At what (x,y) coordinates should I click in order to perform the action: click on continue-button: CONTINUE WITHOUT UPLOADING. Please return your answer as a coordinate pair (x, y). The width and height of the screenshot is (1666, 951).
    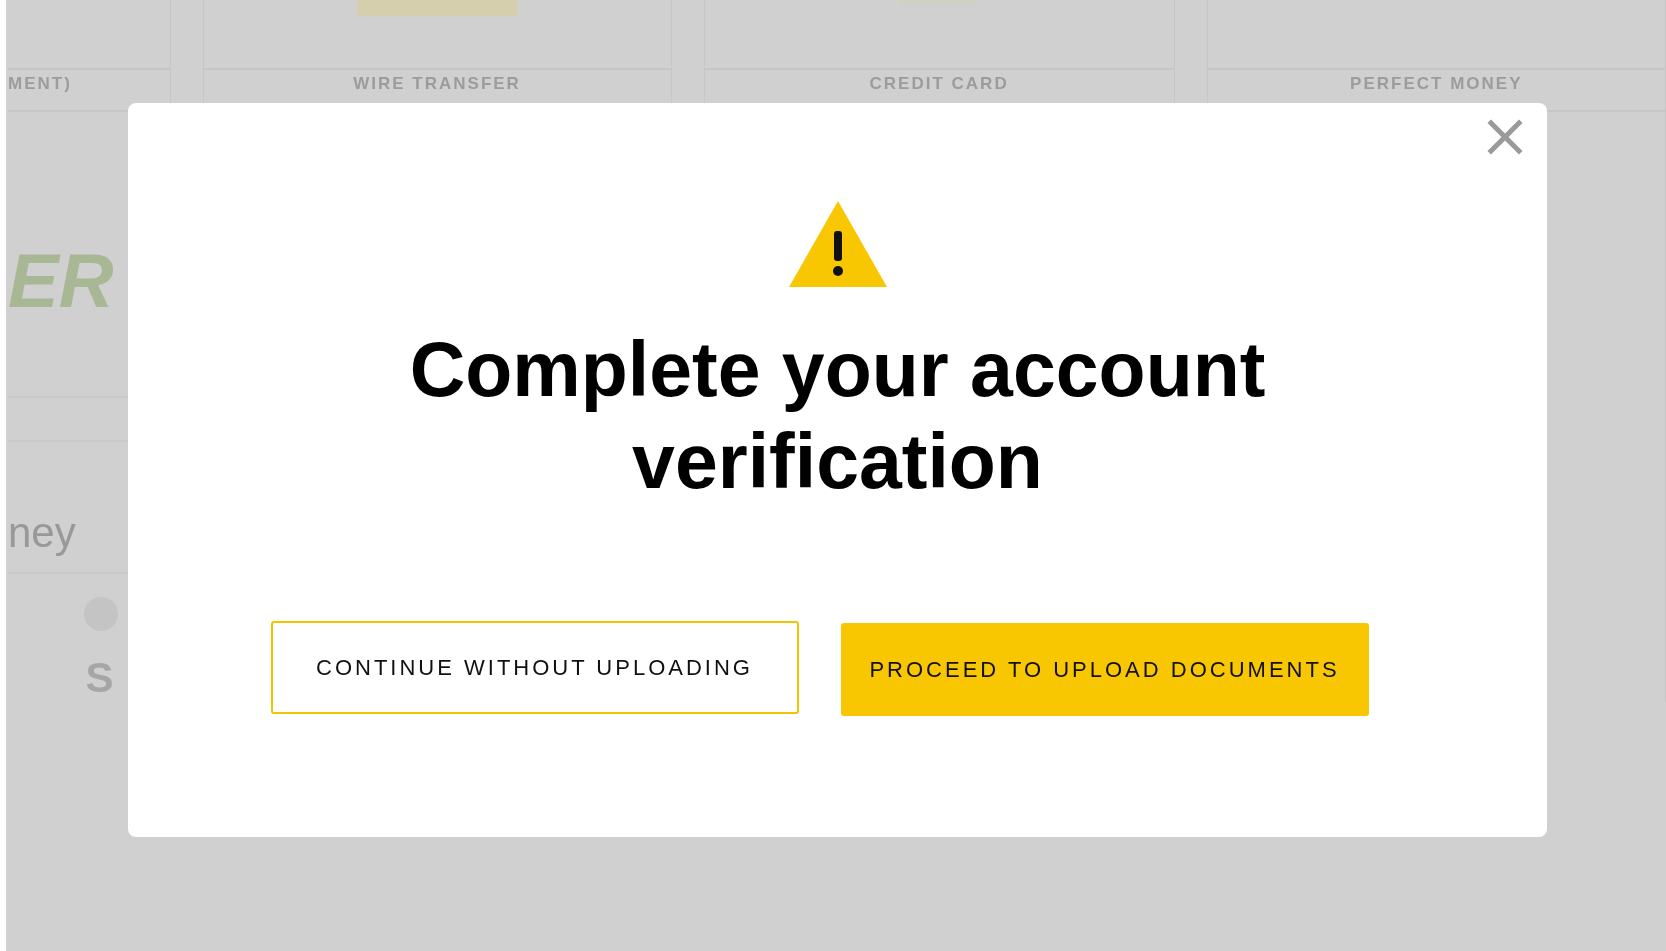
    Looking at the image, I should click on (534, 667).